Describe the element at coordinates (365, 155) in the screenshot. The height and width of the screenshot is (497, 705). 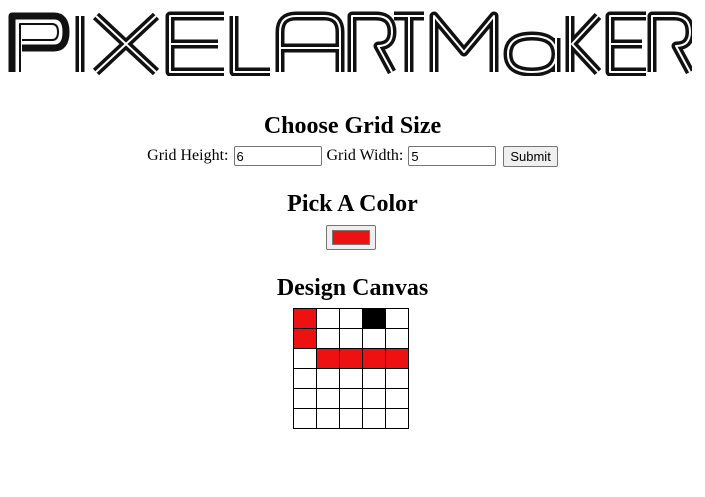
I see `grid-width-label: Grid Width:` at that location.